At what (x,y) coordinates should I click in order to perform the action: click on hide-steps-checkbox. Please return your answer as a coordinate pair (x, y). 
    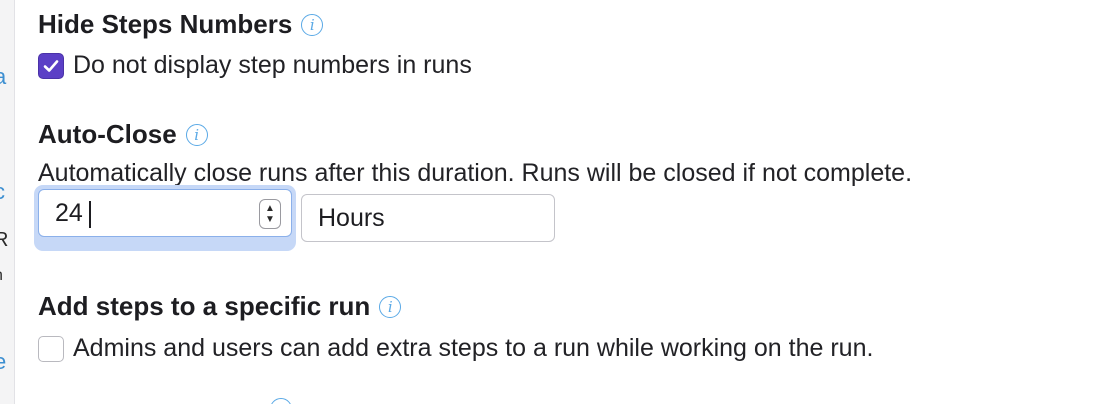
    Looking at the image, I should click on (51, 65).